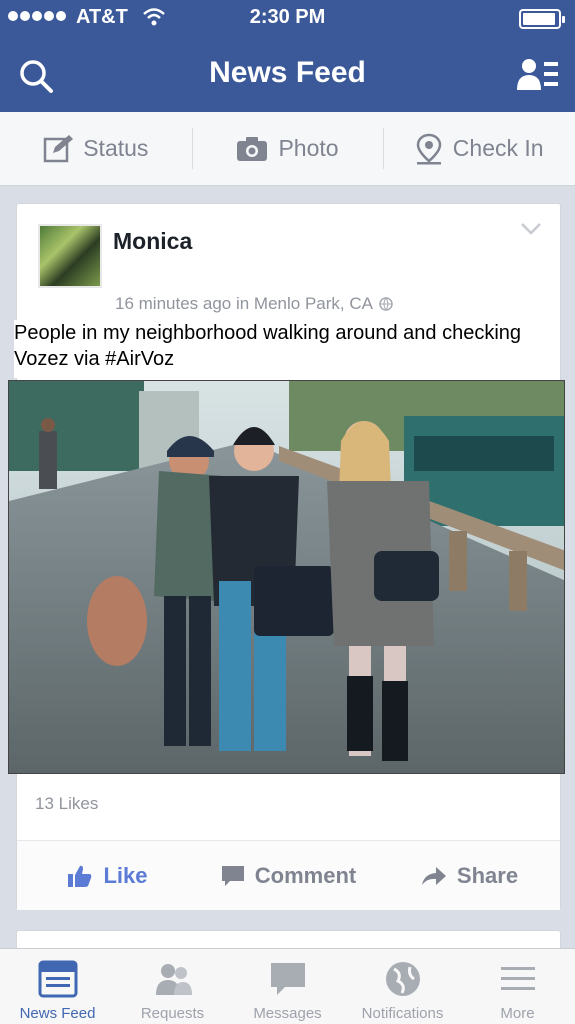  What do you see at coordinates (517, 978) in the screenshot?
I see `menu-icon` at bounding box center [517, 978].